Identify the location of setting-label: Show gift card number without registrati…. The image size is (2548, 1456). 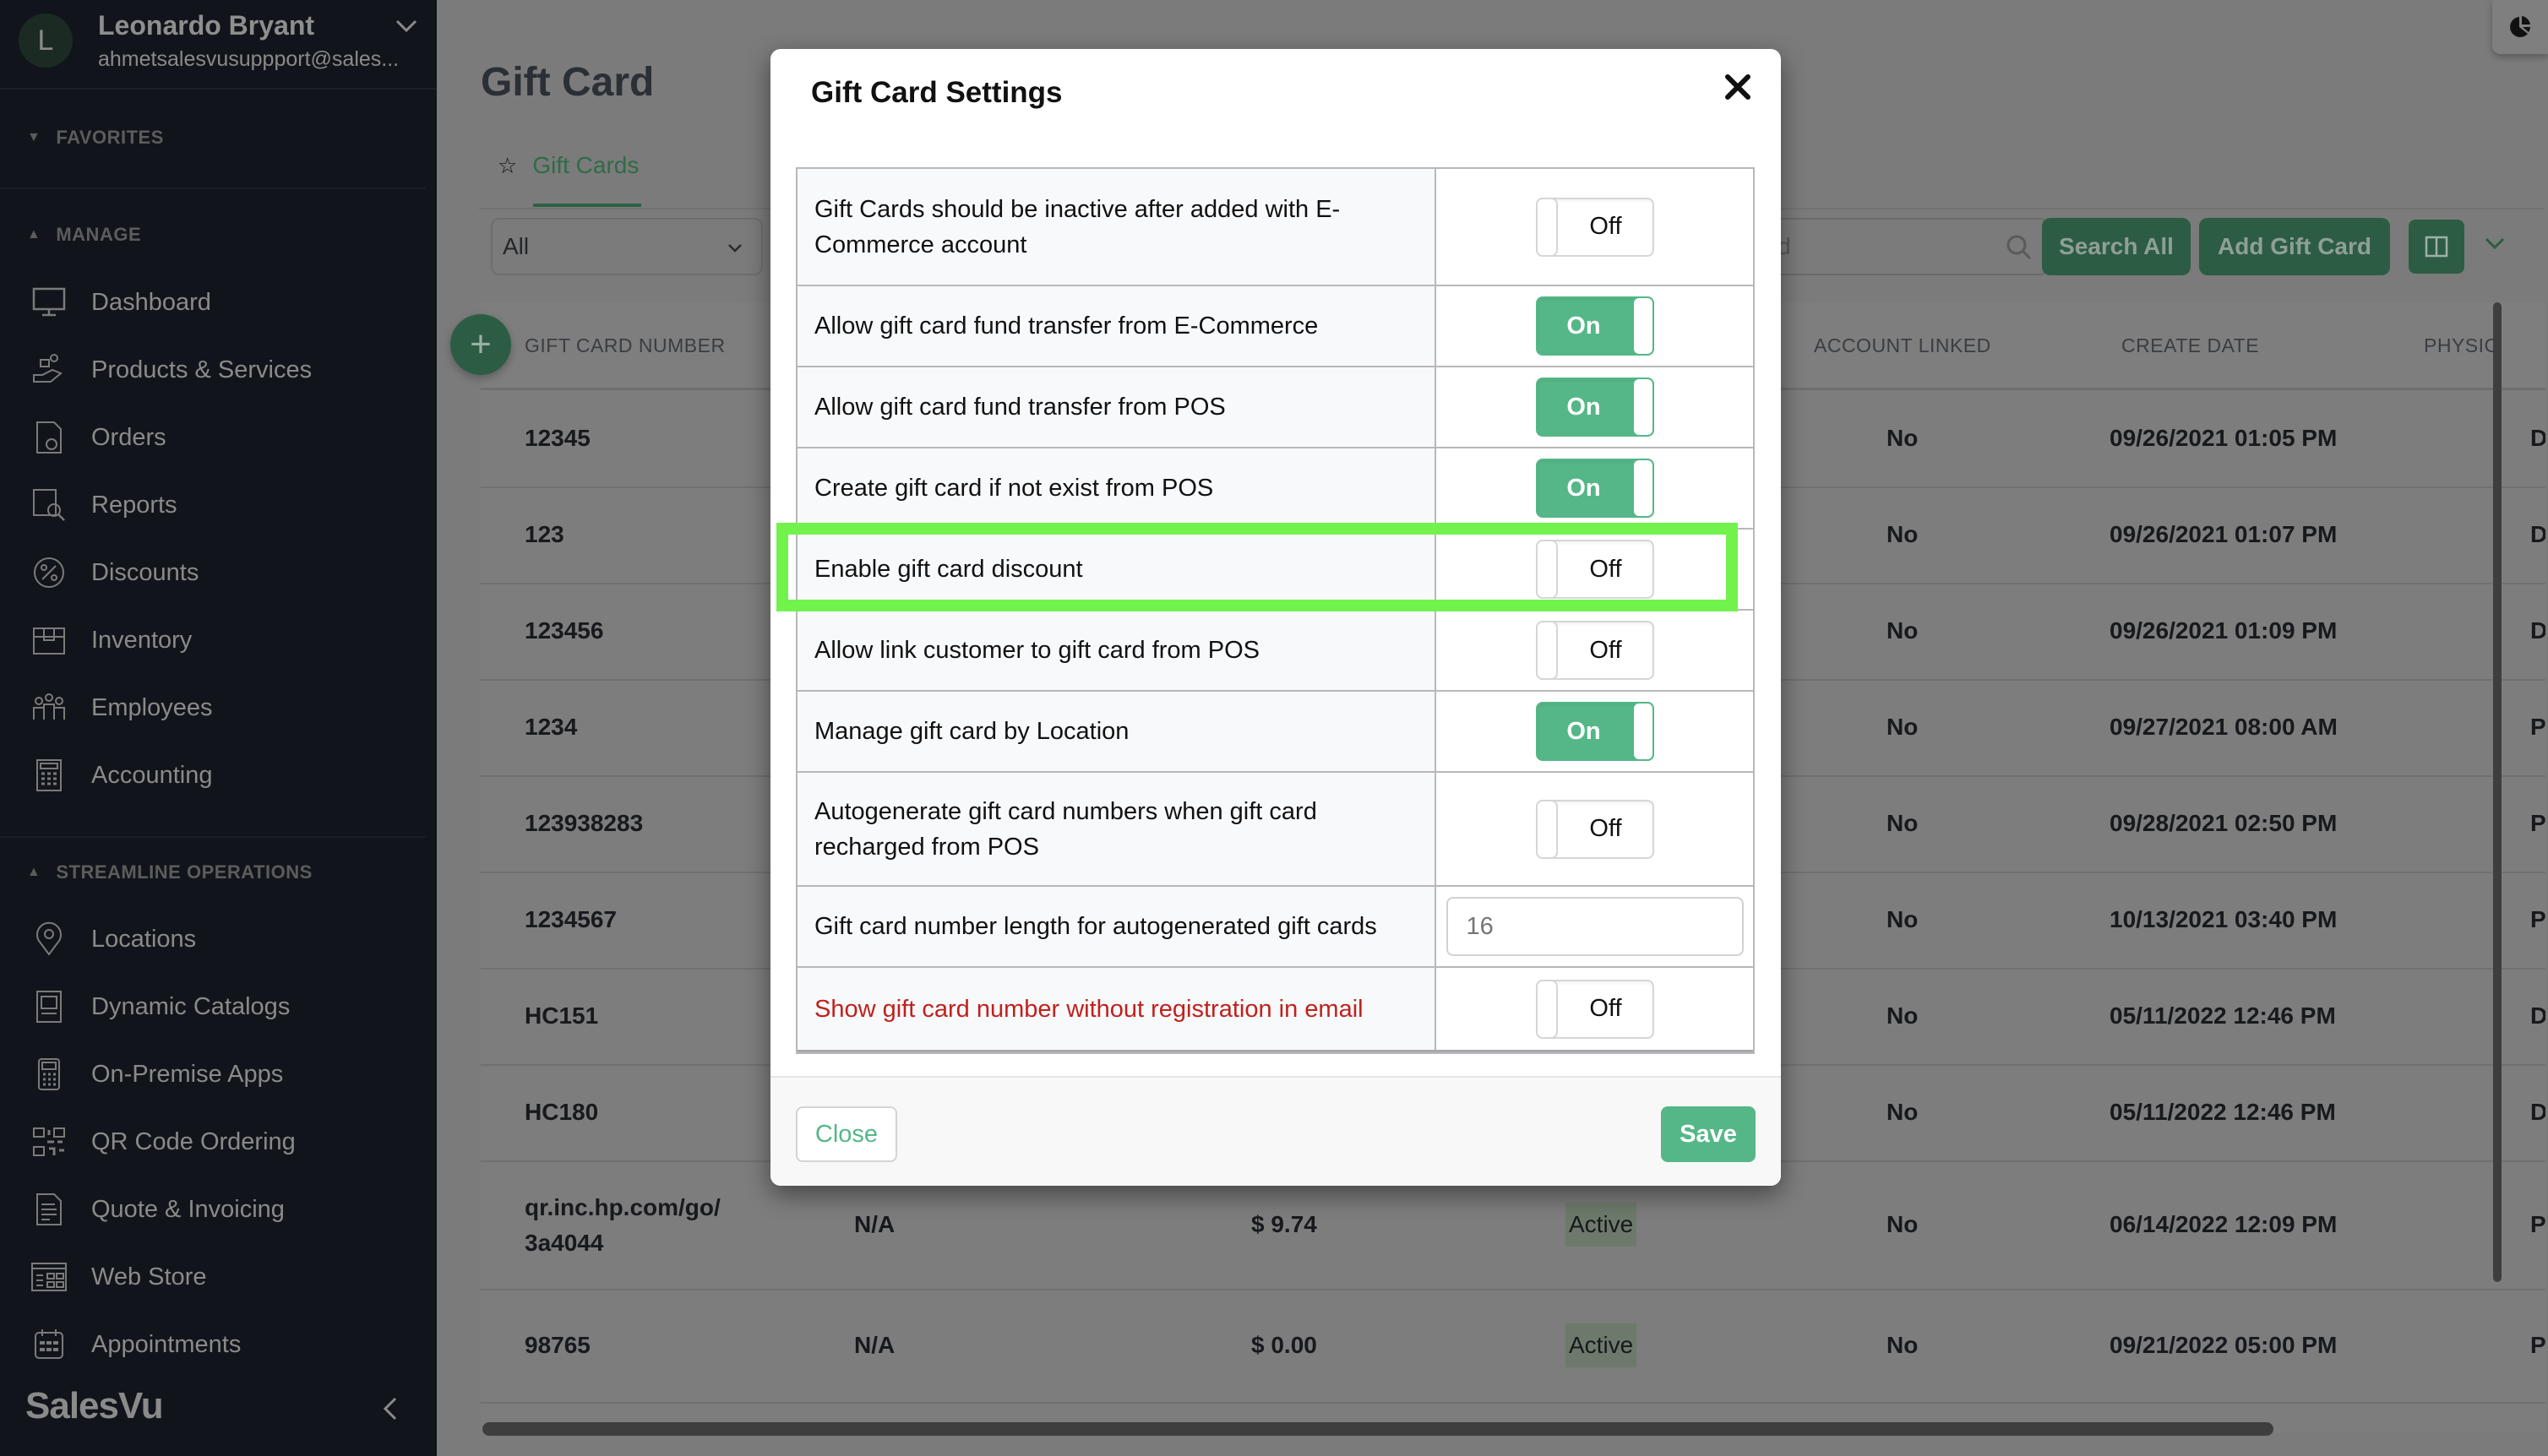
(1117, 1009).